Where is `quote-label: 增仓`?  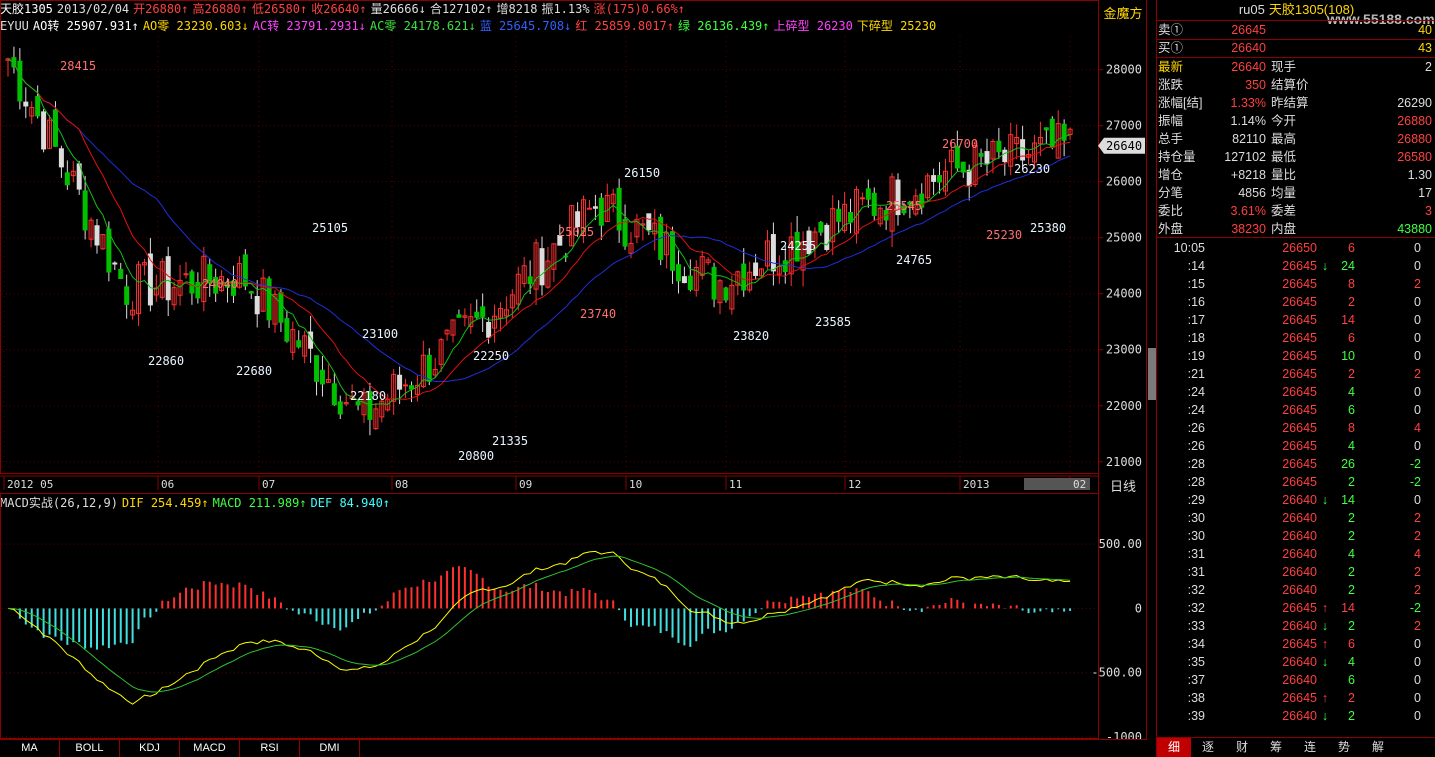 quote-label: 增仓 is located at coordinates (1171, 175).